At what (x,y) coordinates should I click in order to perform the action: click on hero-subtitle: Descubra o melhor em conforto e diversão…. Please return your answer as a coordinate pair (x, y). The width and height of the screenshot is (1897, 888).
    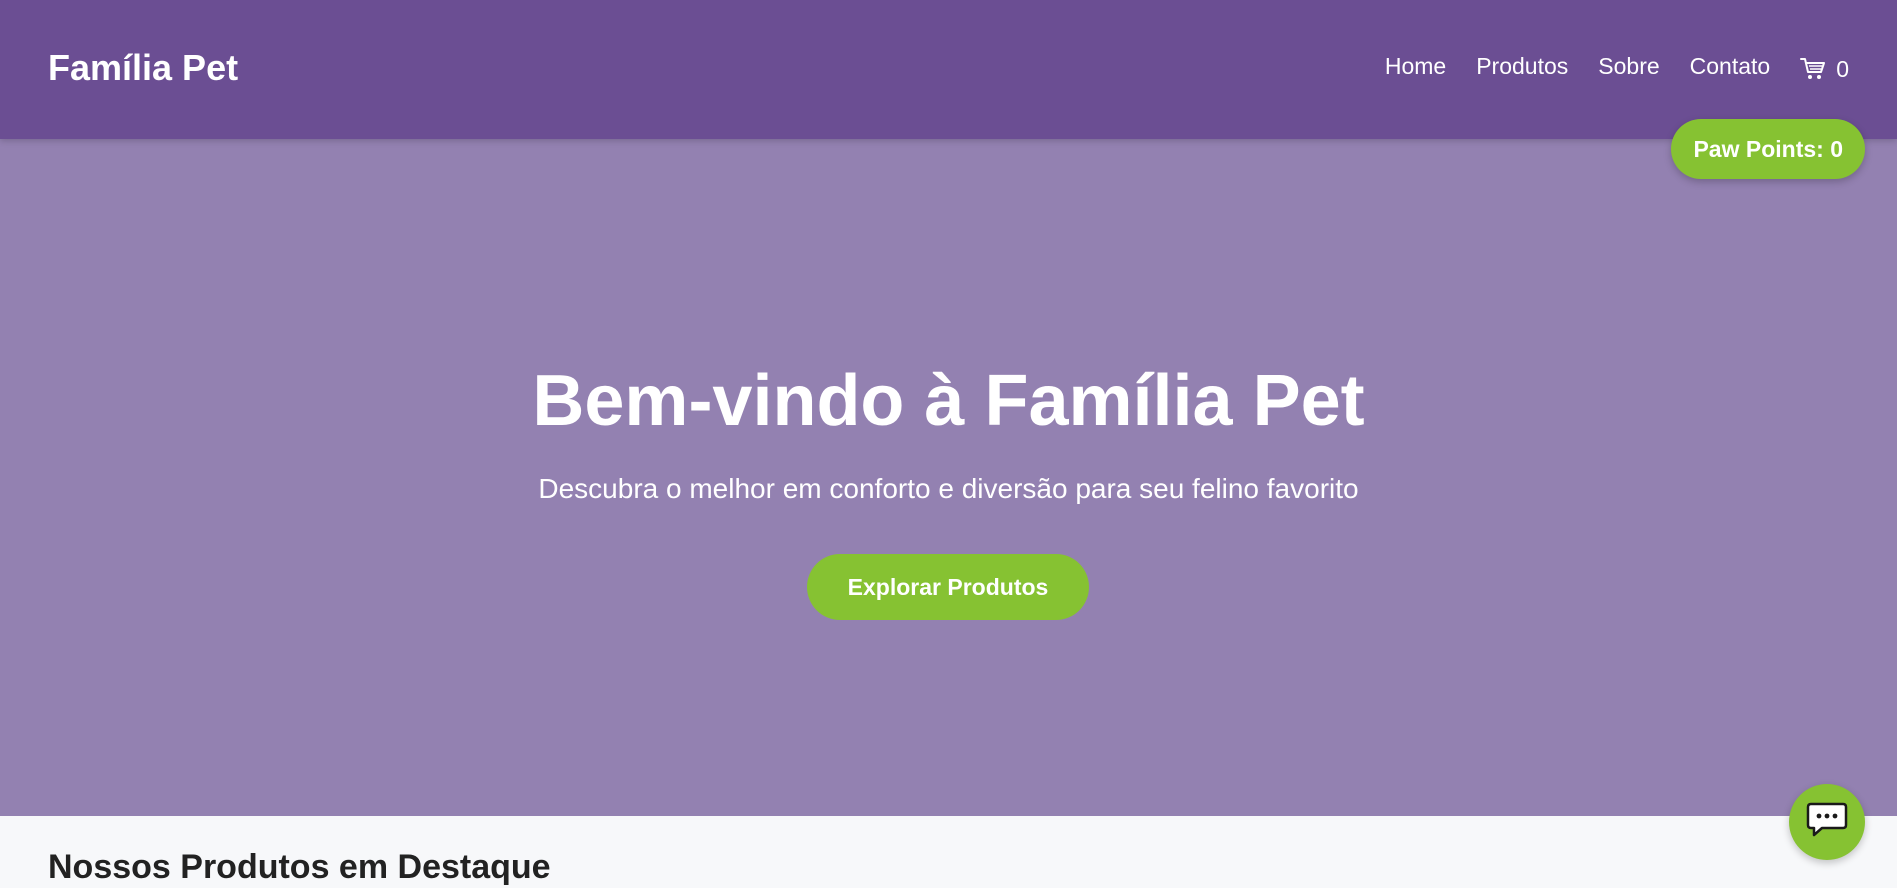
    Looking at the image, I should click on (948, 488).